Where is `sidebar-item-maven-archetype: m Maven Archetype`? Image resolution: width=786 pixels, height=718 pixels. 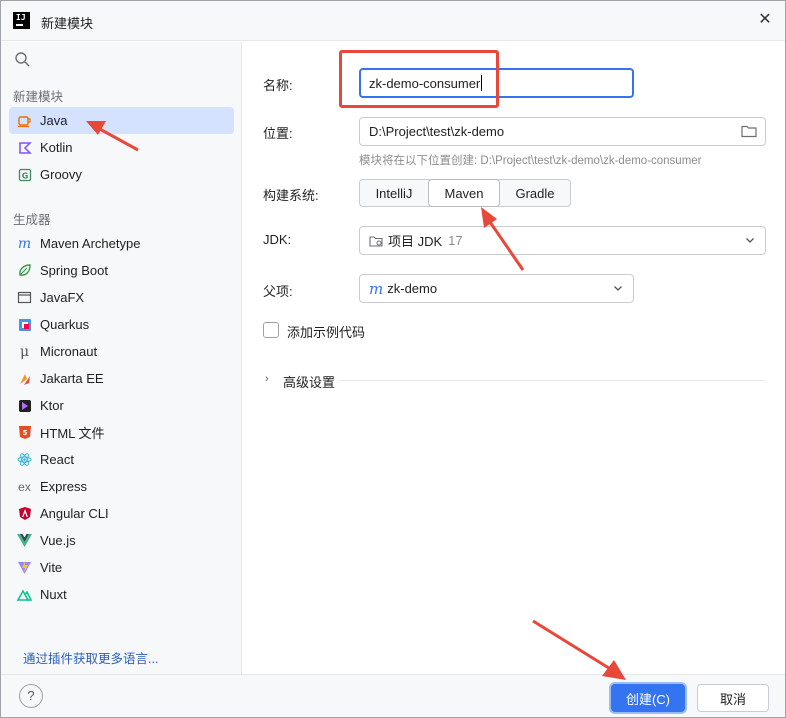 sidebar-item-maven-archetype: m Maven Archetype is located at coordinates (121, 243).